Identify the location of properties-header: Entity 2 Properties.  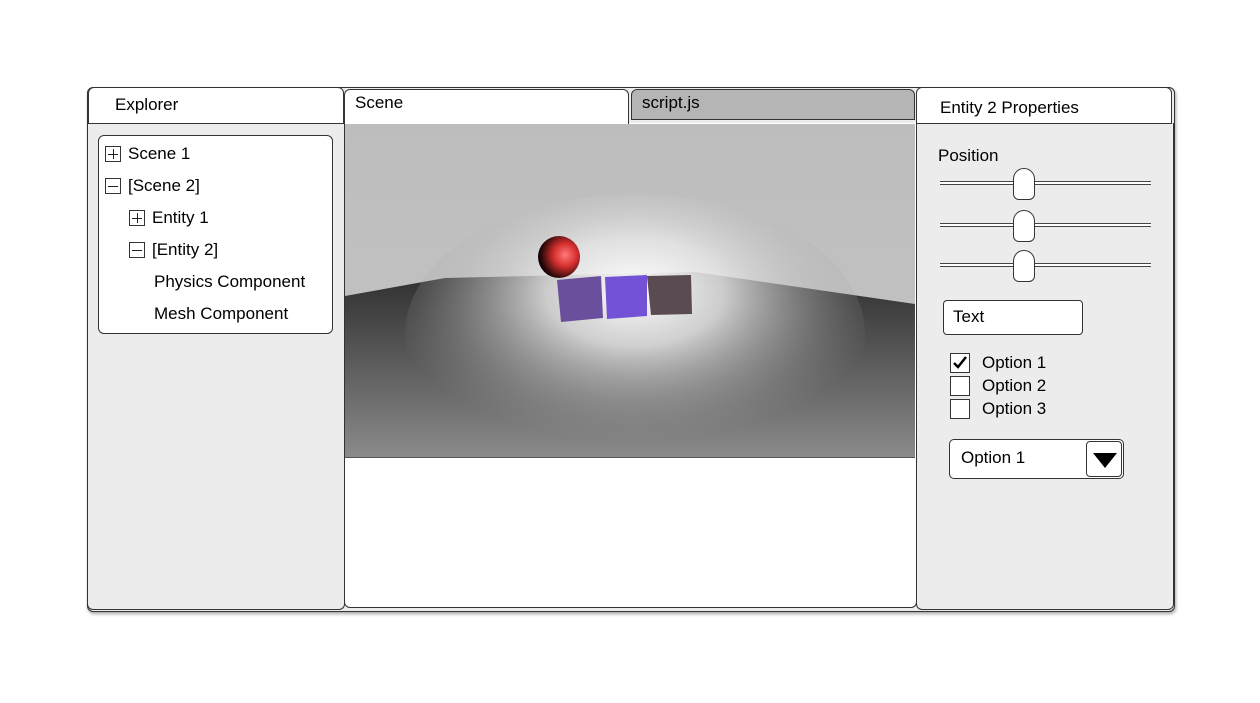
(1044, 105).